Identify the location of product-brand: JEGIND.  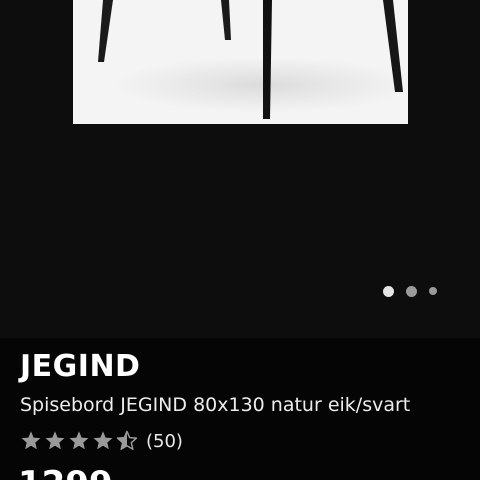
(80, 366).